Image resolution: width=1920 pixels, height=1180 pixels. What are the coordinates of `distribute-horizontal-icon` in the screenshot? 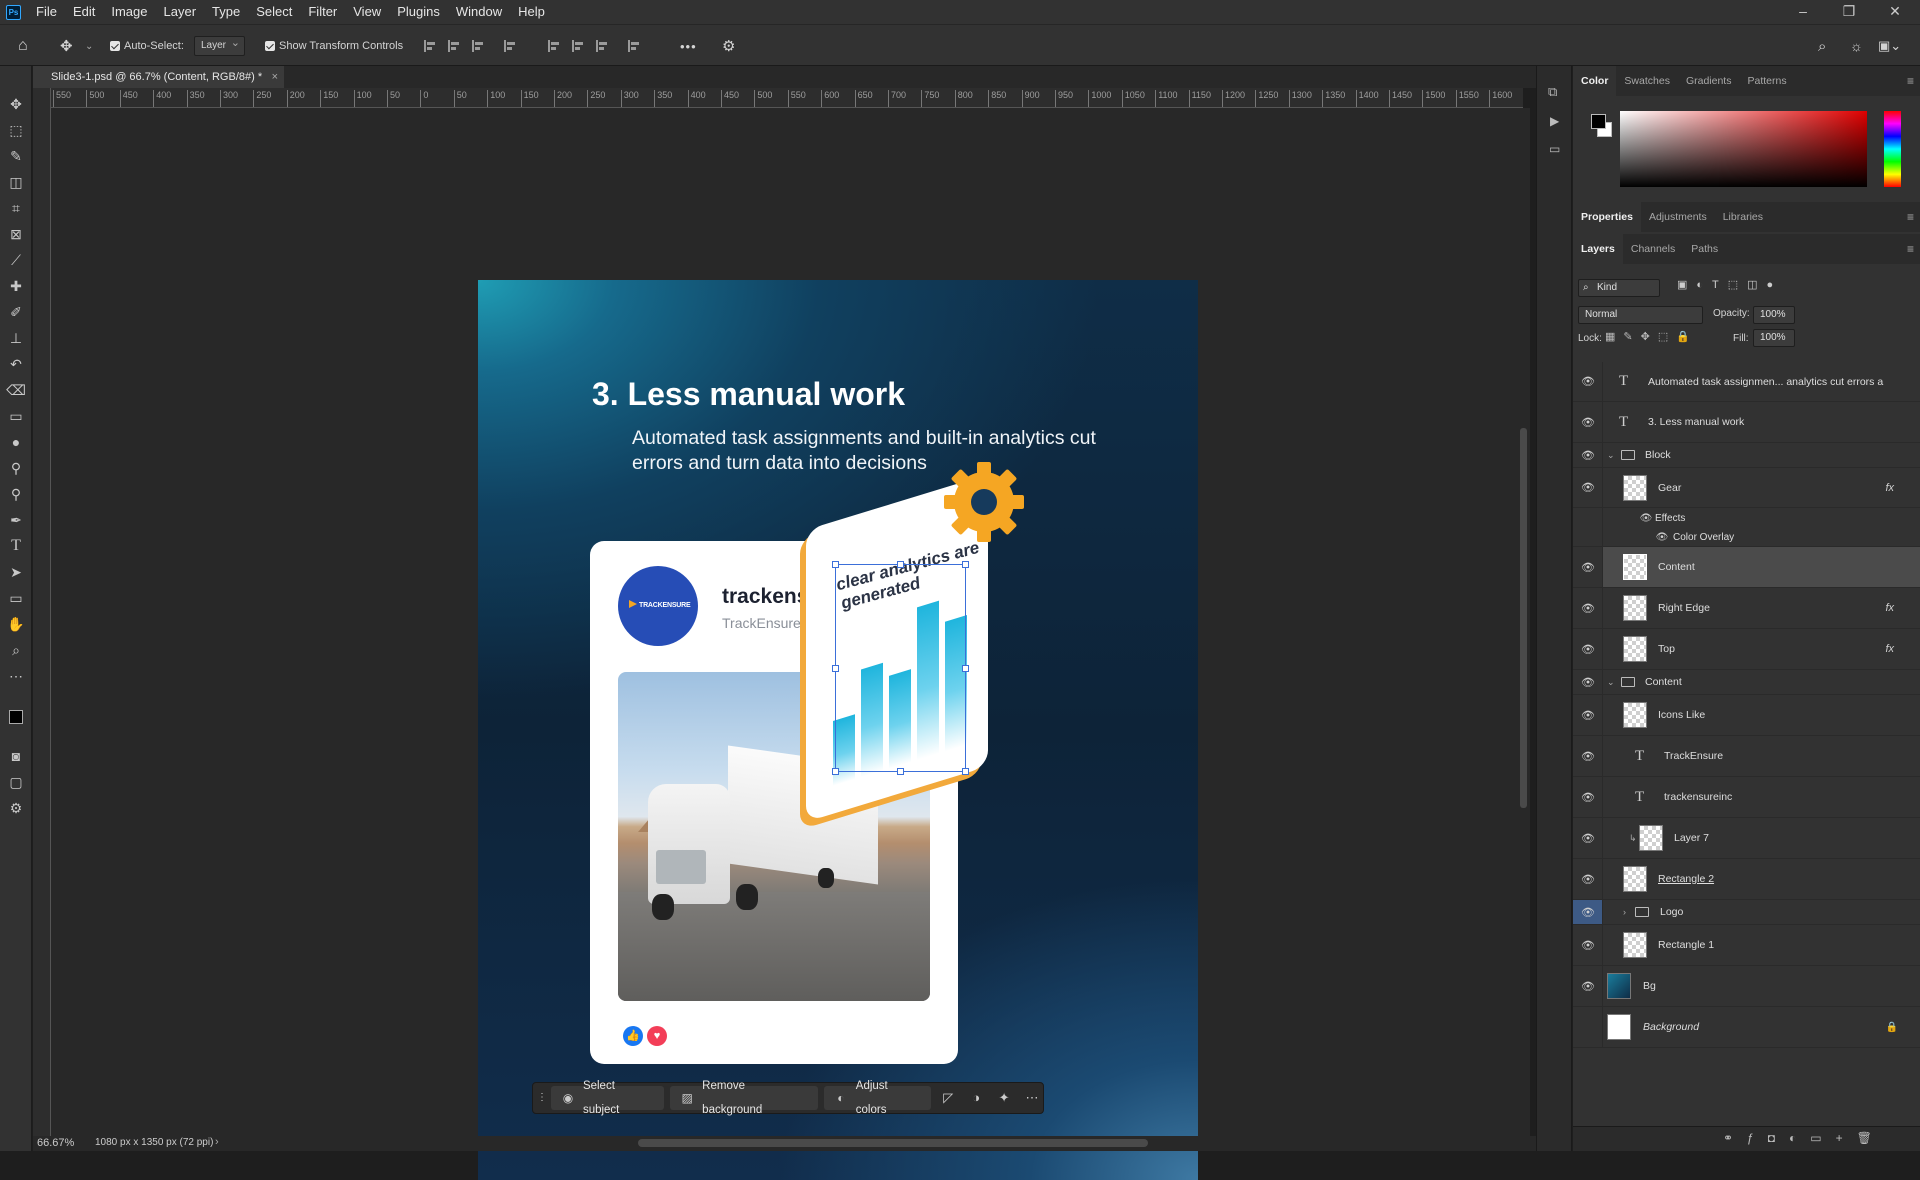 It's located at (634, 46).